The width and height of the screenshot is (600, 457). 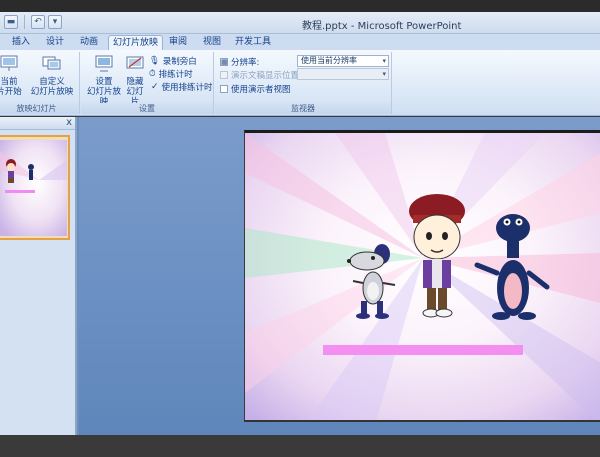 What do you see at coordinates (300, 42) in the screenshot?
I see `ribbon-tabs: 插入 设计 动画 幻灯片放映 审阅 视图 开发工具` at bounding box center [300, 42].